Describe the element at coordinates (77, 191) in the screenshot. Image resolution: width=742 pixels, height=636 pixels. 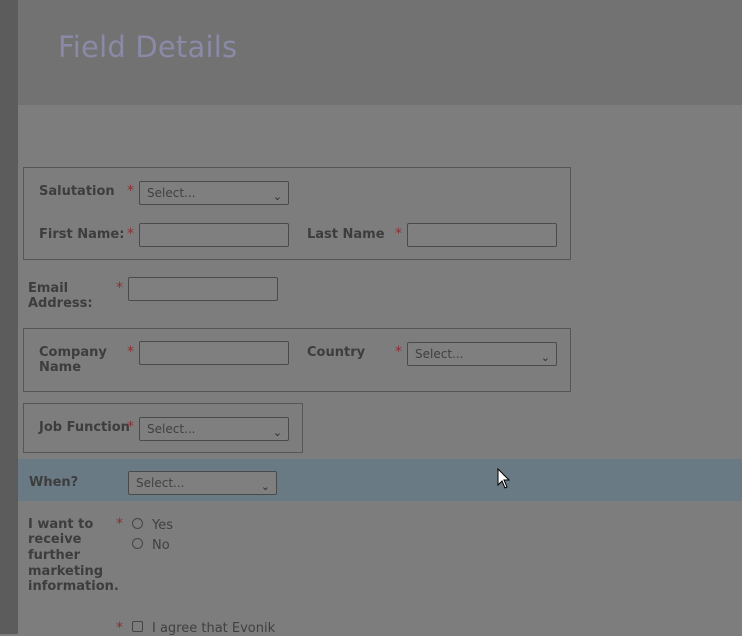
I see `salutation-label: Salutation` at that location.